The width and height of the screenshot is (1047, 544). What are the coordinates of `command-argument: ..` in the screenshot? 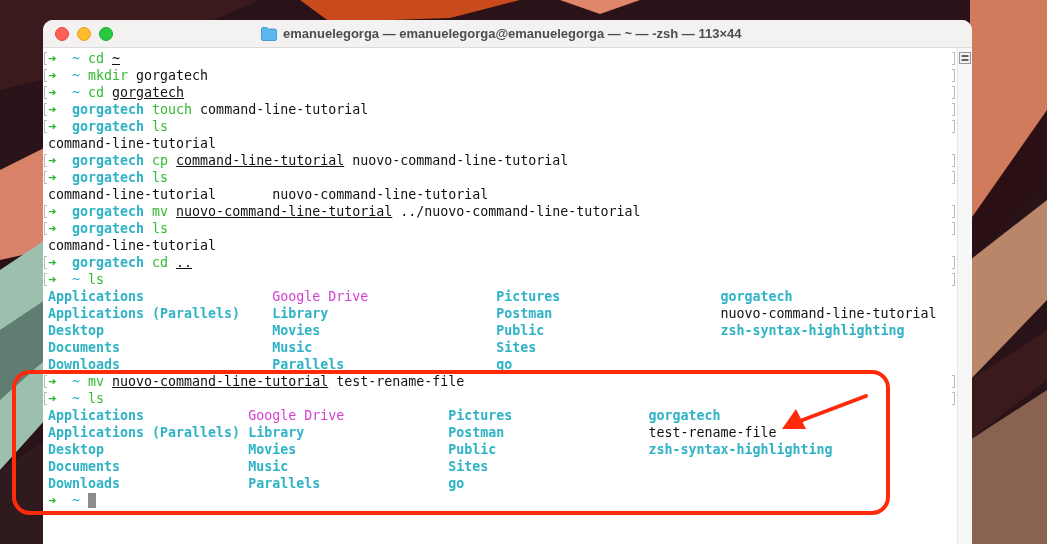 It's located at (184, 262).